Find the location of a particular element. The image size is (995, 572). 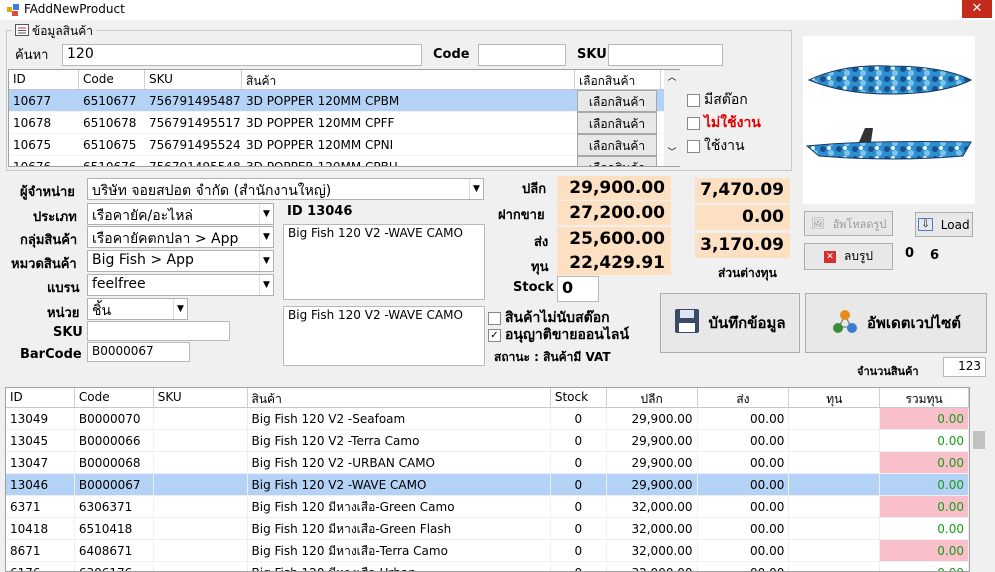

wholesale-label: ส่ง is located at coordinates (541, 242).